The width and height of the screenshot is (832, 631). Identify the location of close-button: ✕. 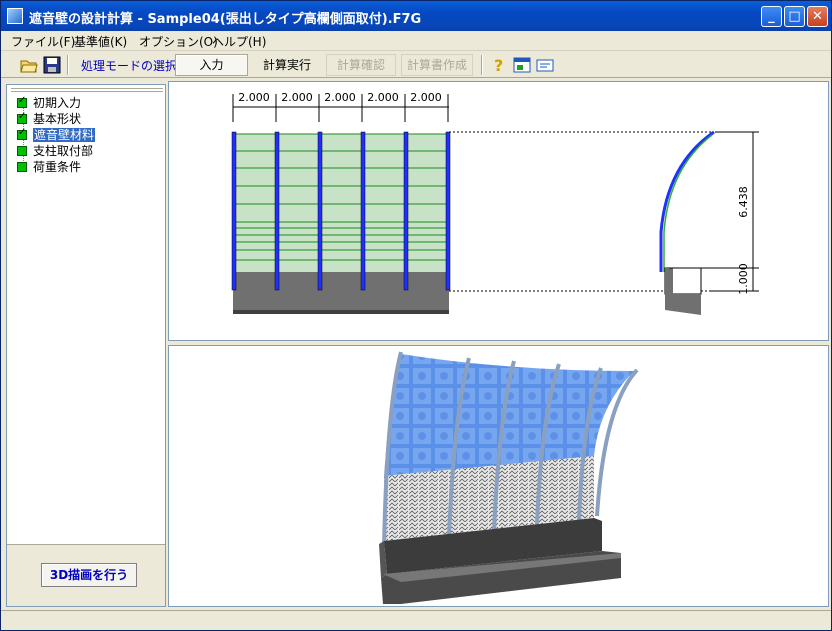
(817, 16).